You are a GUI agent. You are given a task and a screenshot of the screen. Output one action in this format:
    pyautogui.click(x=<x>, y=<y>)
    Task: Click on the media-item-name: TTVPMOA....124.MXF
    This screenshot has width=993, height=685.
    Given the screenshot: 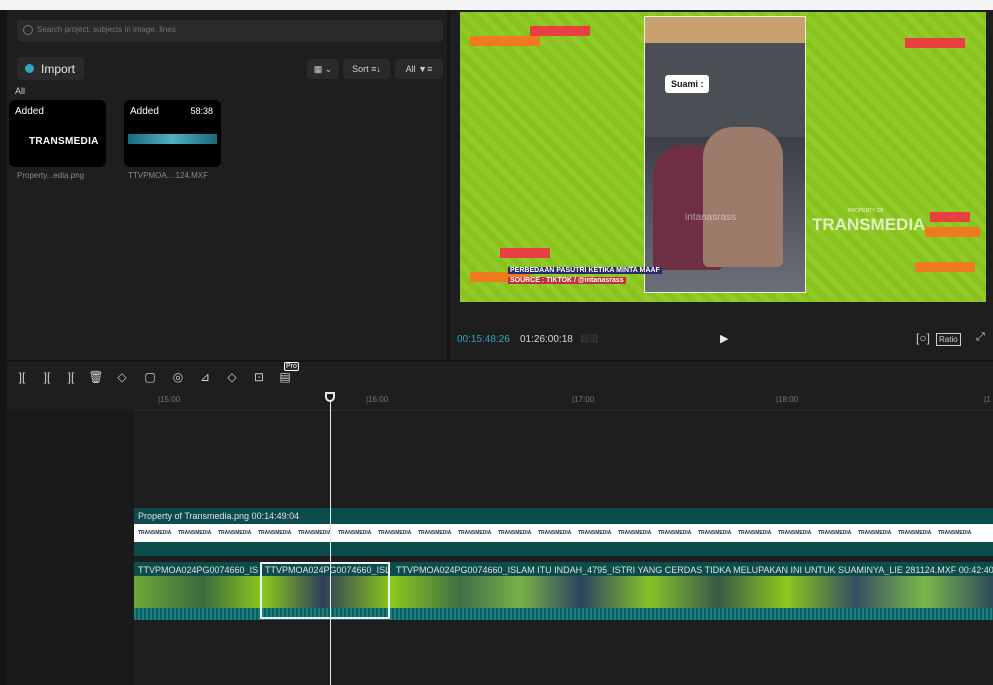 What is the action you would take?
    pyautogui.click(x=168, y=175)
    